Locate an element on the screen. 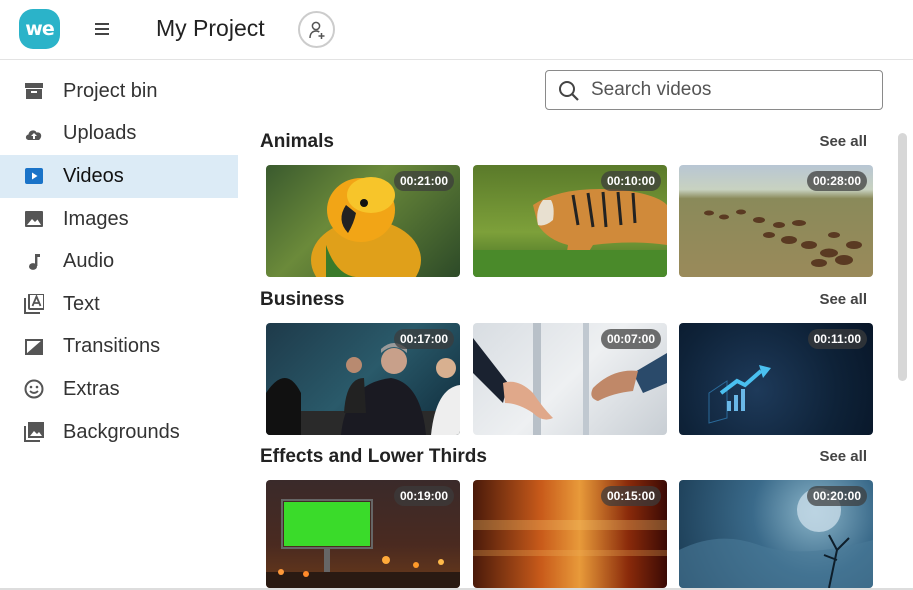  video-thumbnail-horses: 00:28:00 is located at coordinates (776, 221).